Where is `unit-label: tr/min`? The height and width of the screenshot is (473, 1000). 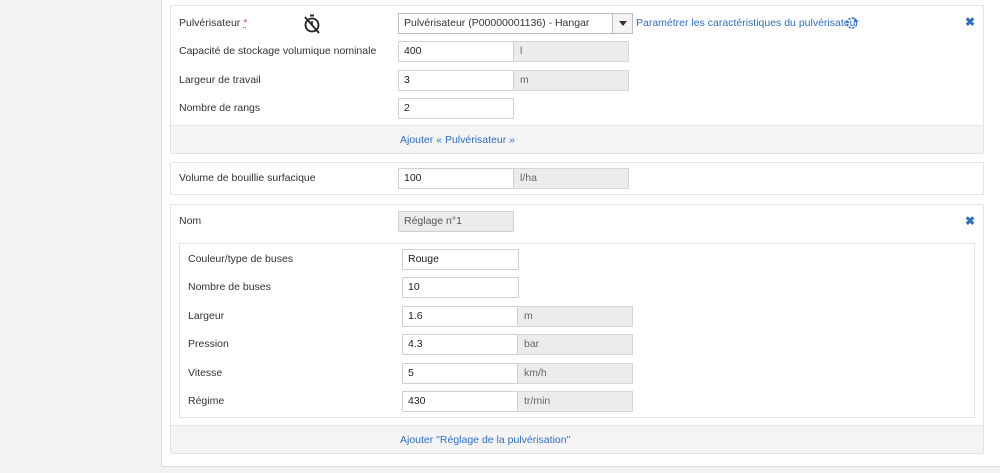
unit-label: tr/min is located at coordinates (575, 401).